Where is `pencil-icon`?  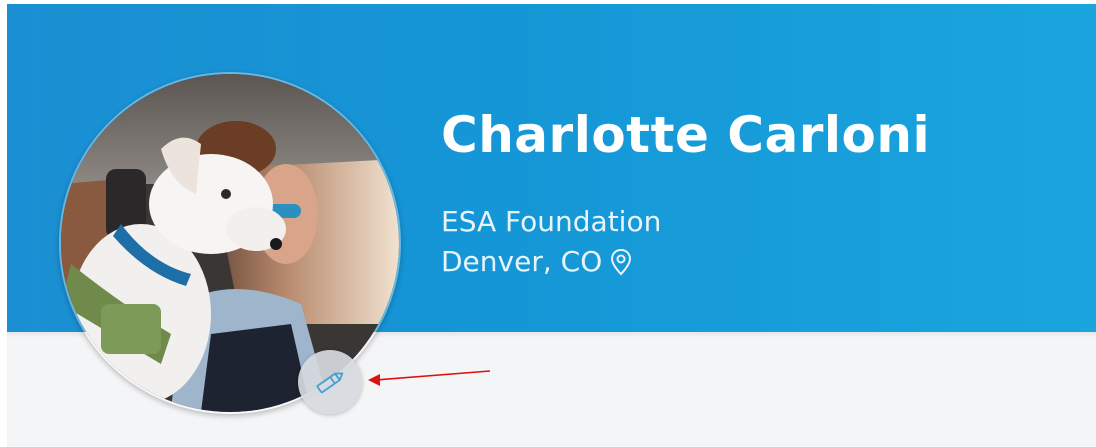
pencil-icon is located at coordinates (330, 383).